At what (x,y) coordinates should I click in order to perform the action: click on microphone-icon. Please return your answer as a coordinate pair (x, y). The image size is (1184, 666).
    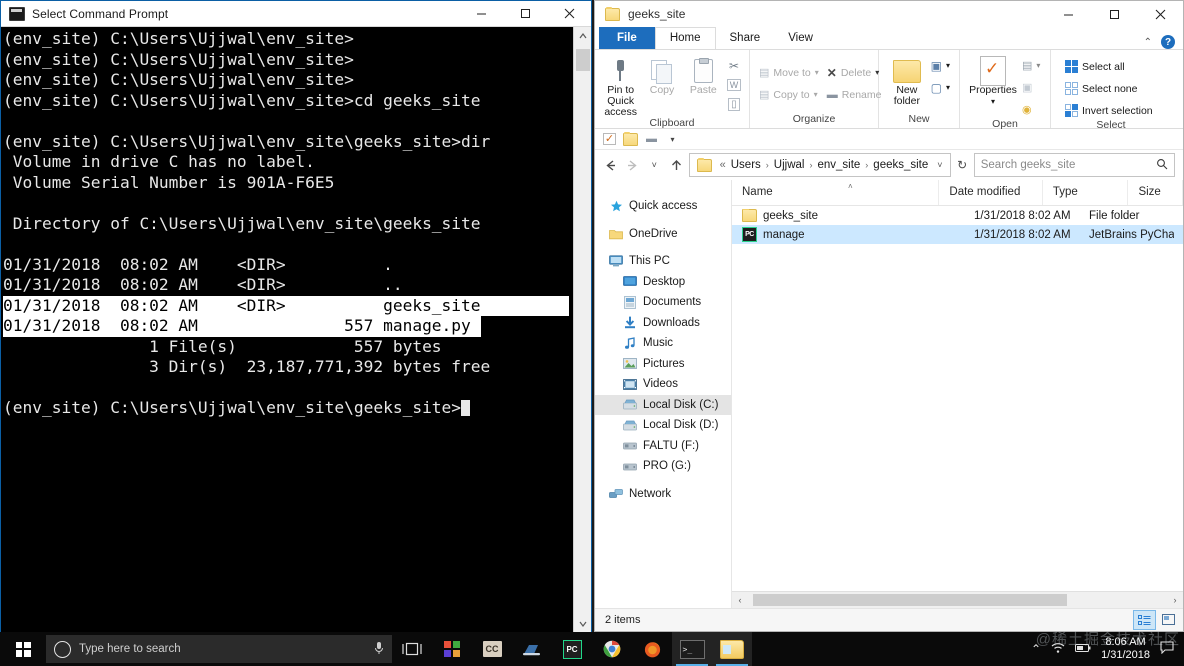
    Looking at the image, I should click on (379, 649).